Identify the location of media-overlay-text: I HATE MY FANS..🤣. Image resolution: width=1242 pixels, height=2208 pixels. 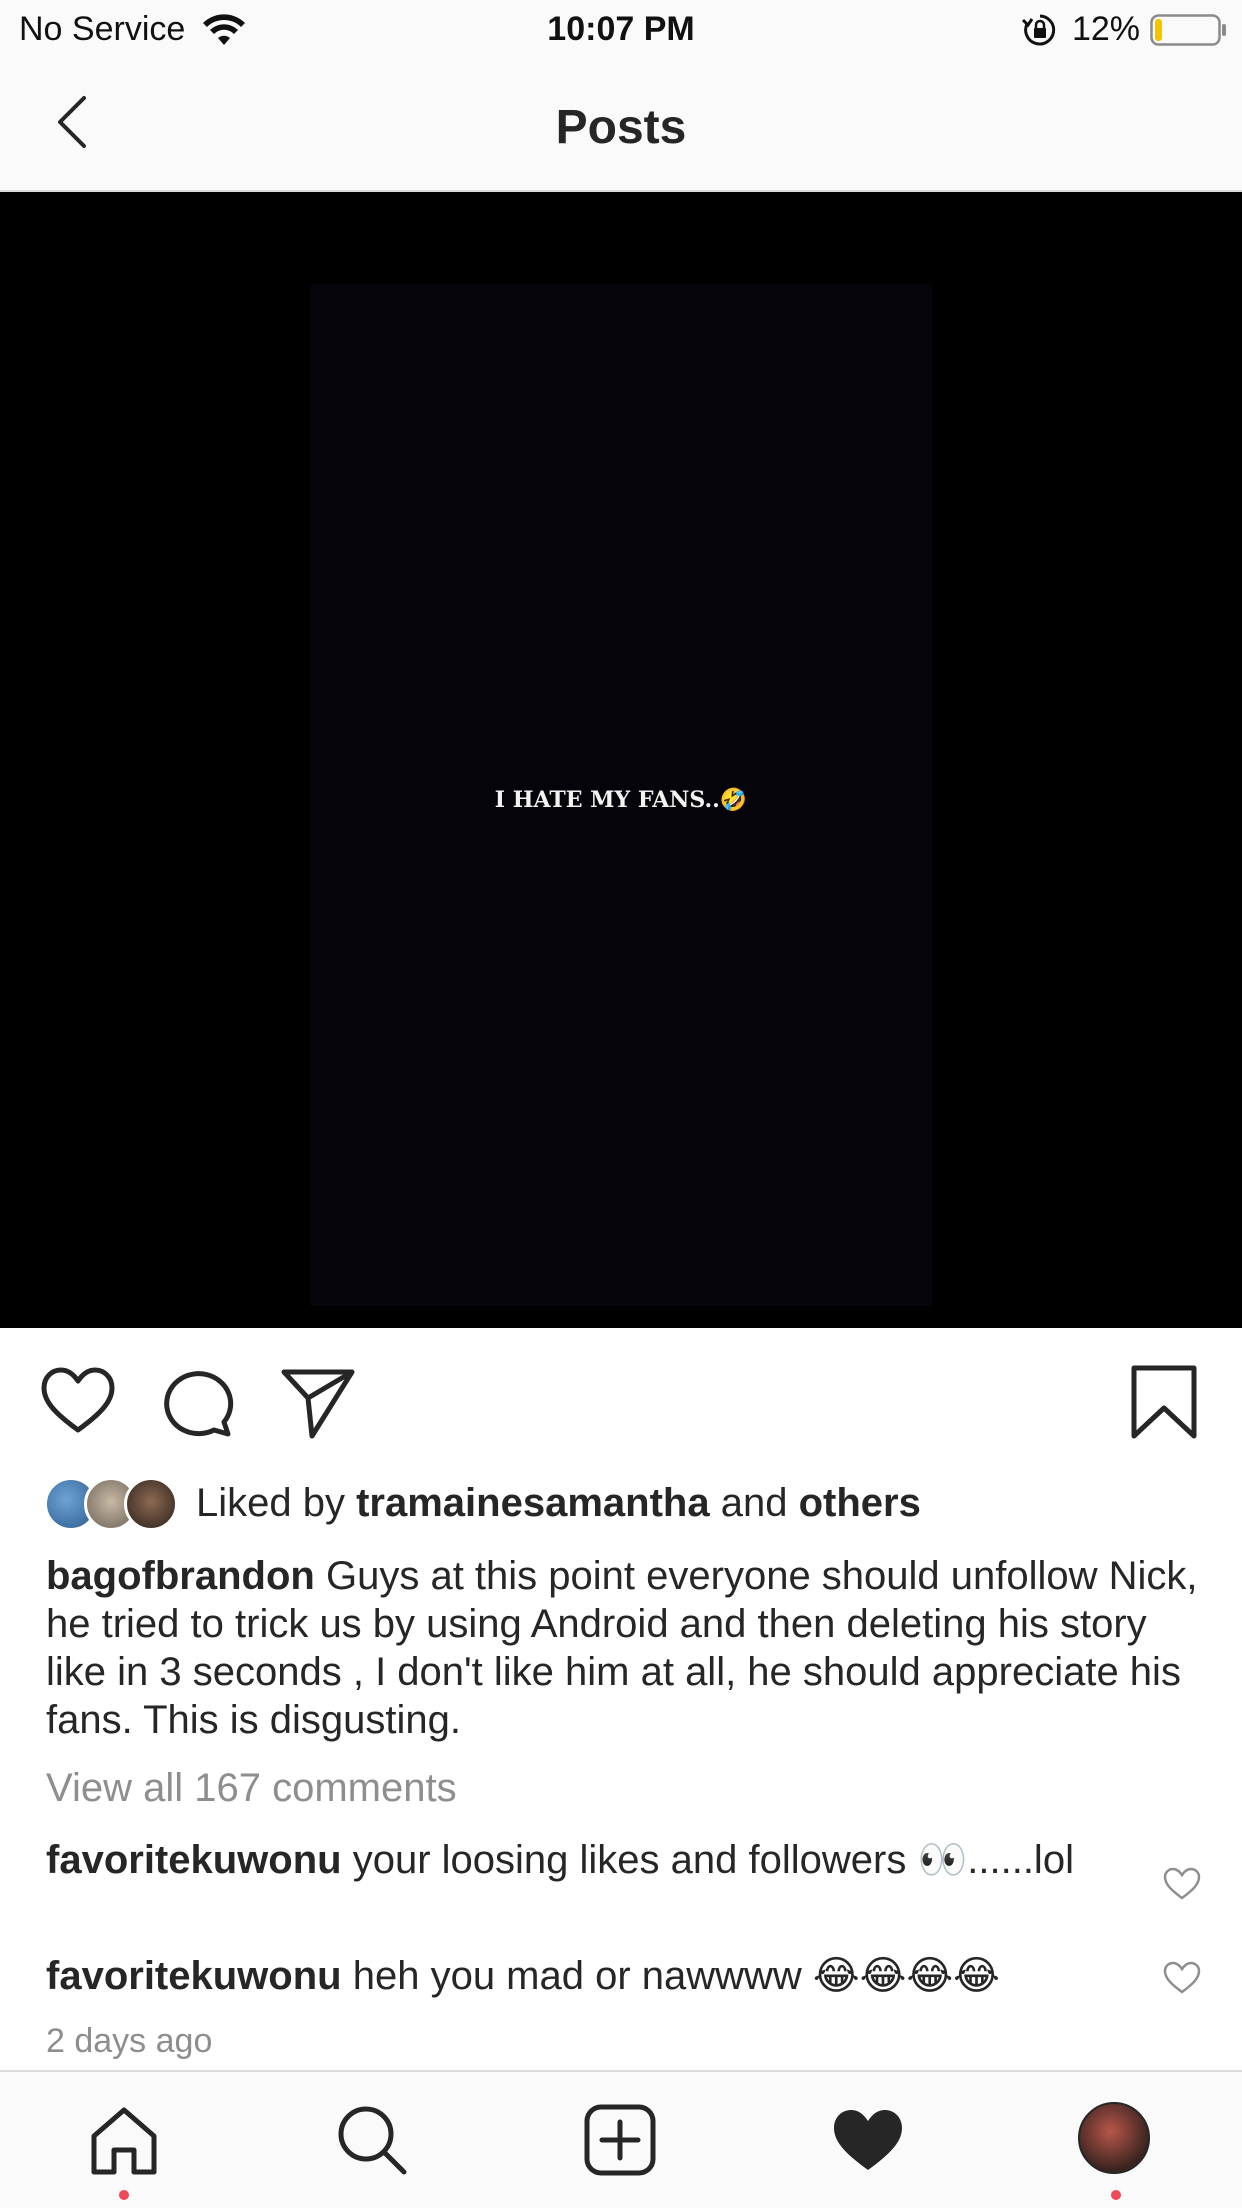
(621, 800).